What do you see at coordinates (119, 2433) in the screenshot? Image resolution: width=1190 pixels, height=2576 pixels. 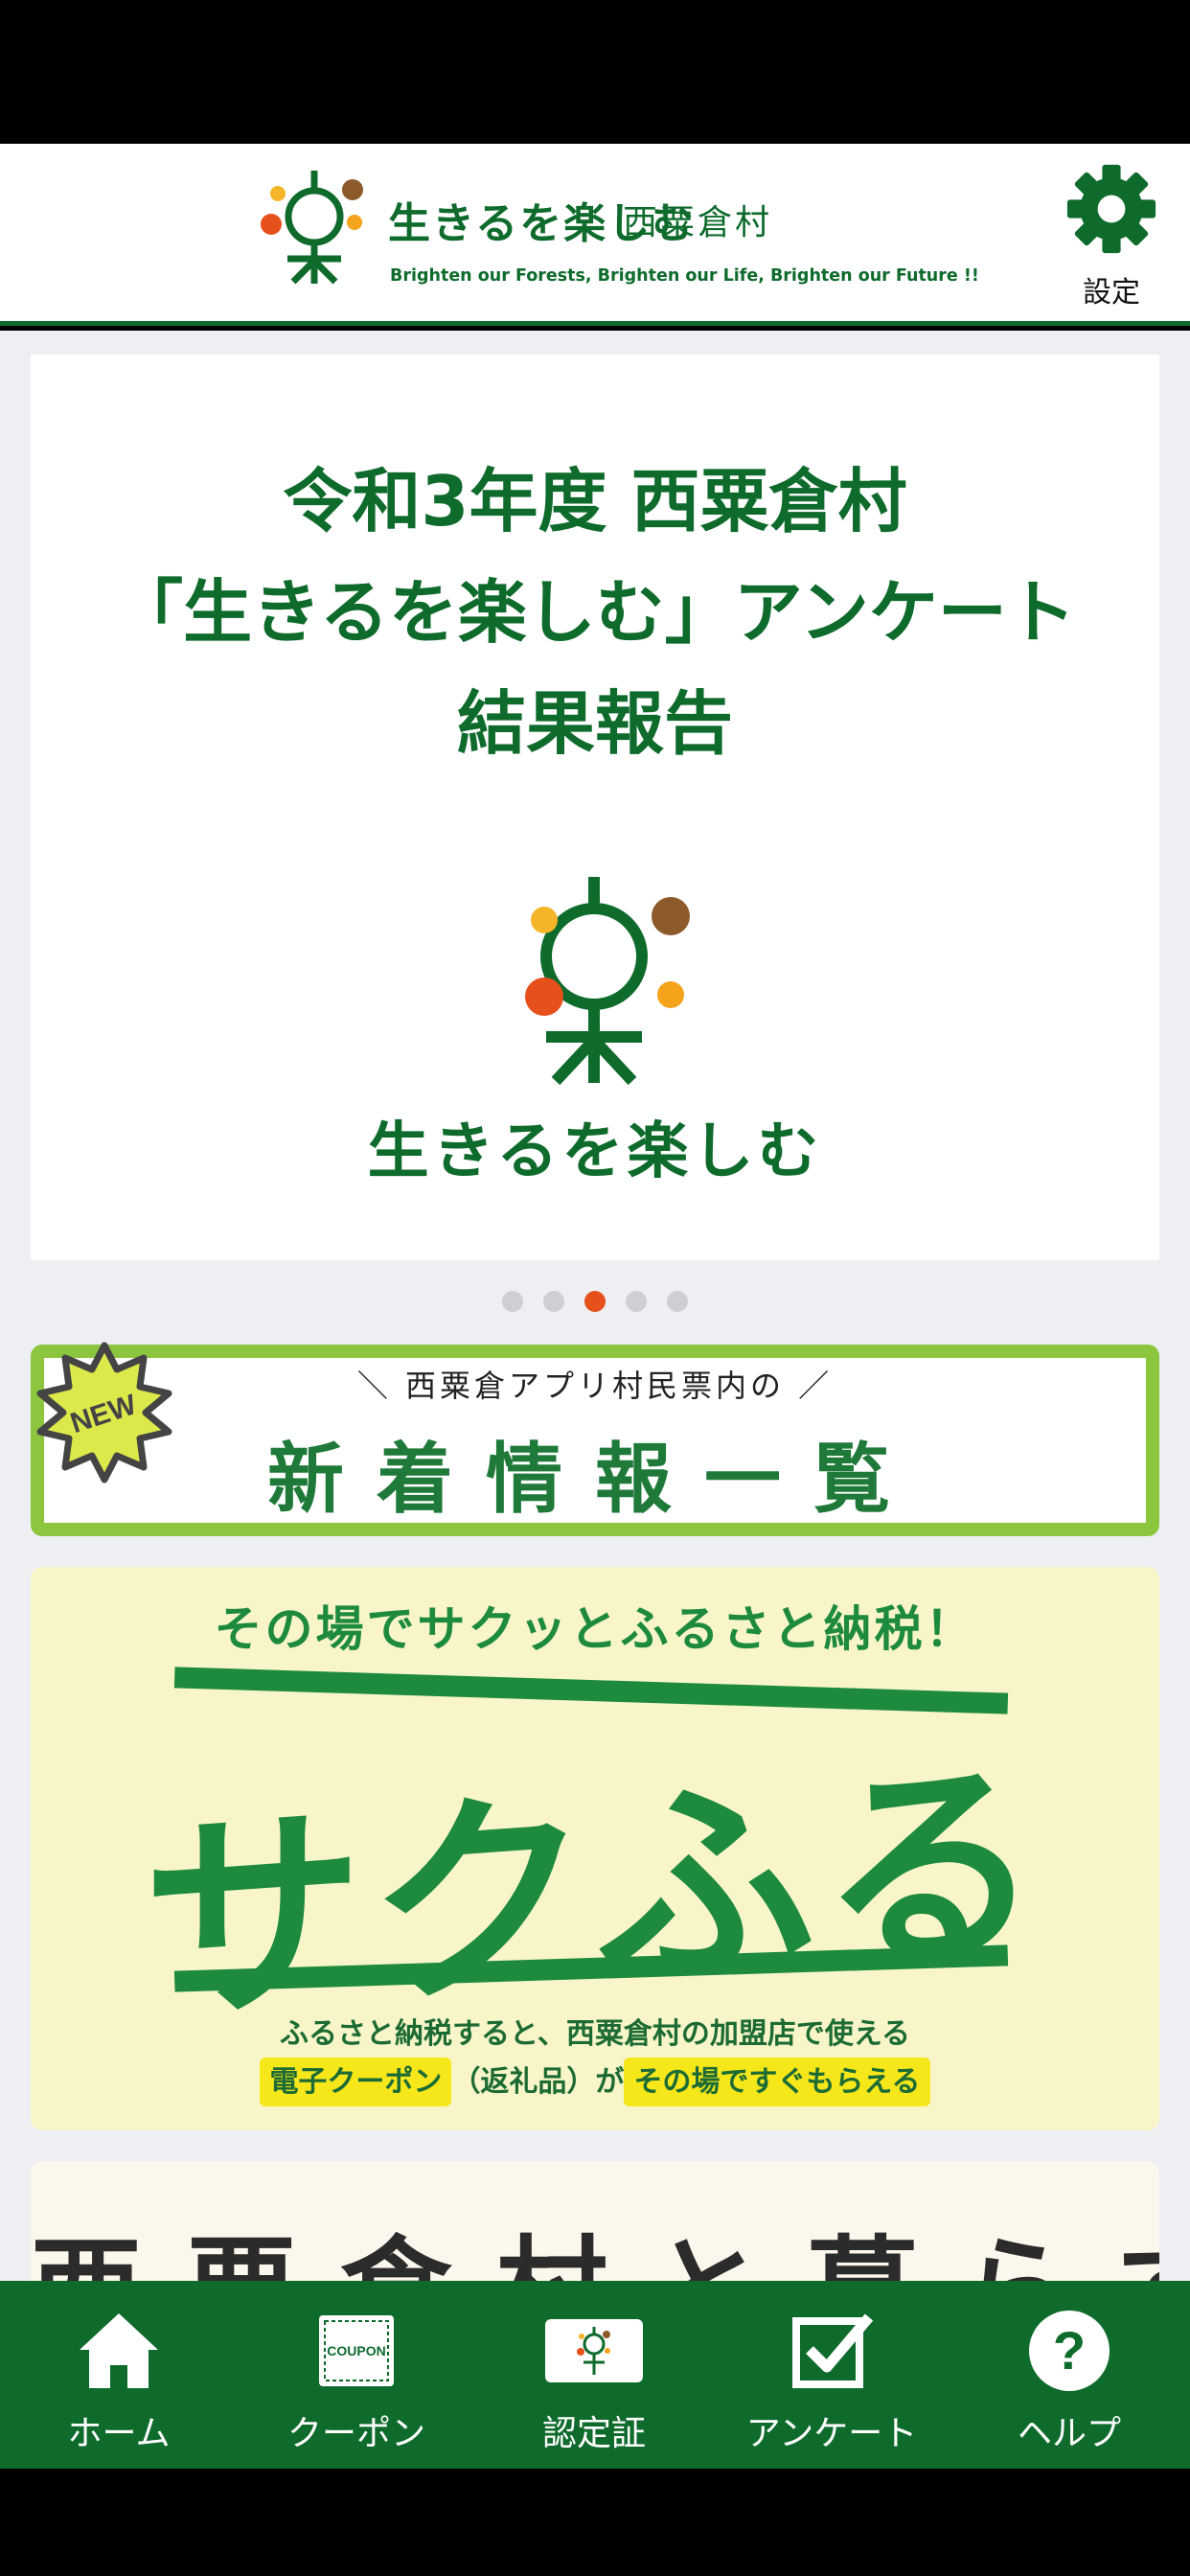 I see `tab-label: ホーム` at bounding box center [119, 2433].